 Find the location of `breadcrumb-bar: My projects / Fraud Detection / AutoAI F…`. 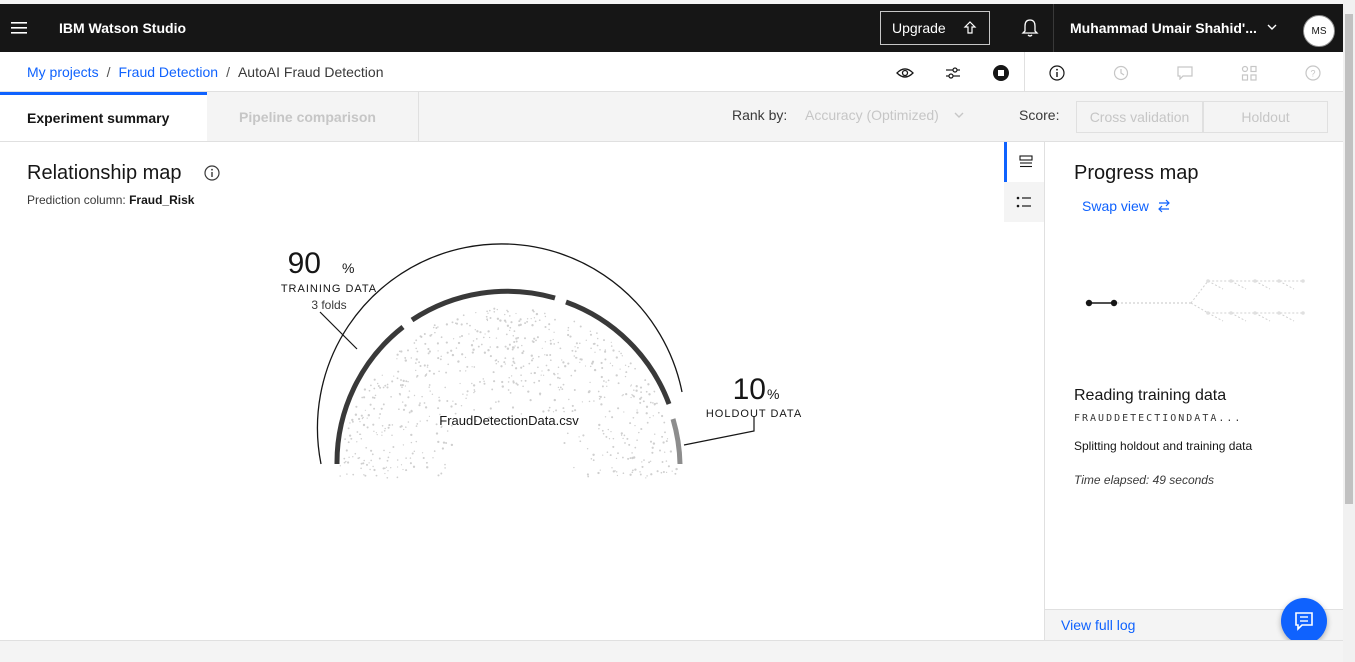

breadcrumb-bar: My projects / Fraud Detection / AutoAI F… is located at coordinates (671, 72).